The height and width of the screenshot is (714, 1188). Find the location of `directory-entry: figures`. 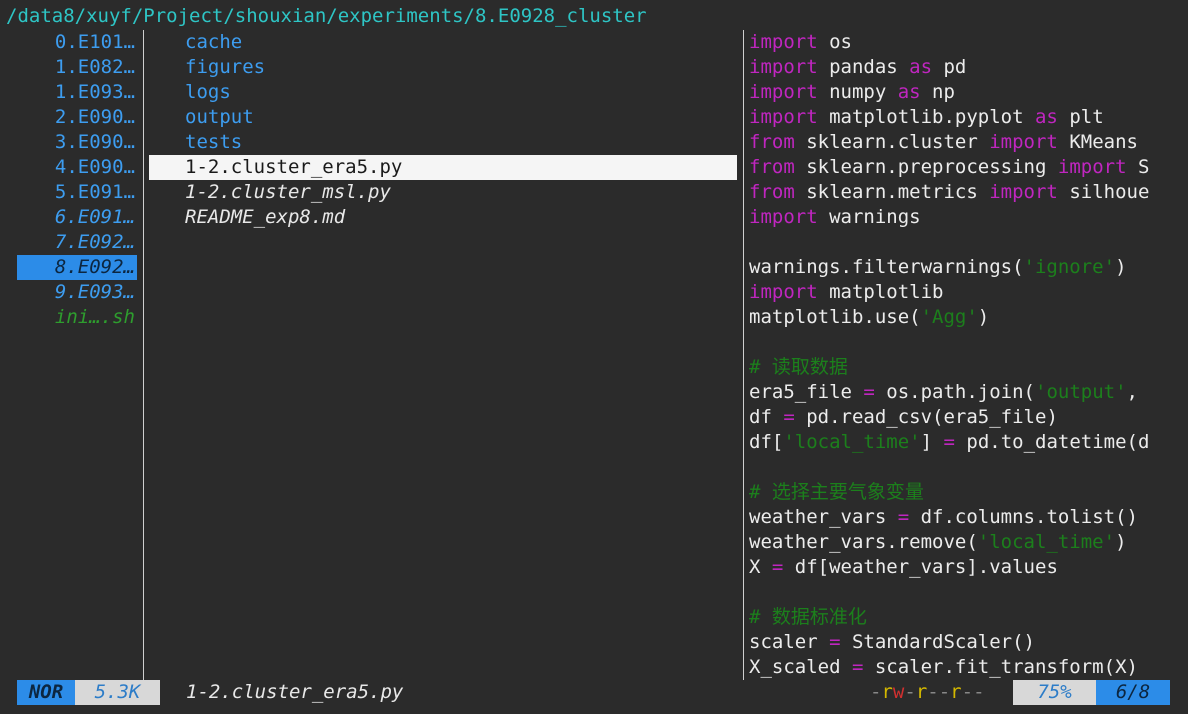

directory-entry: figures is located at coordinates (443, 67).